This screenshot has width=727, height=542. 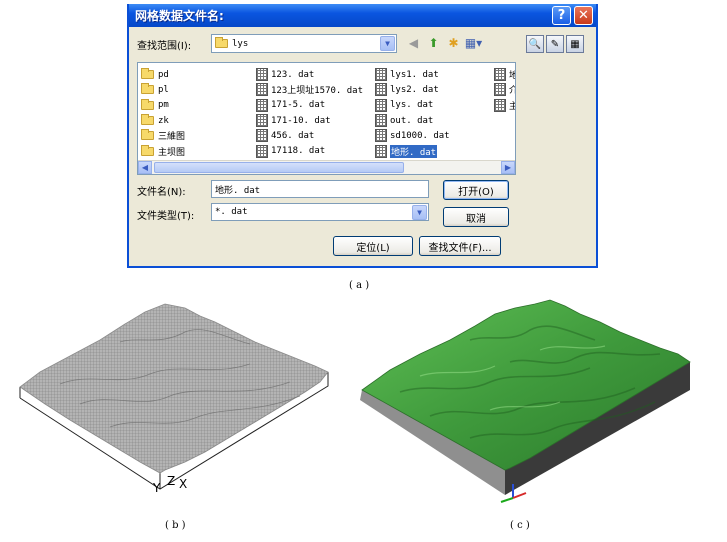 I want to click on axis-x-label: X, so click(x=183, y=484).